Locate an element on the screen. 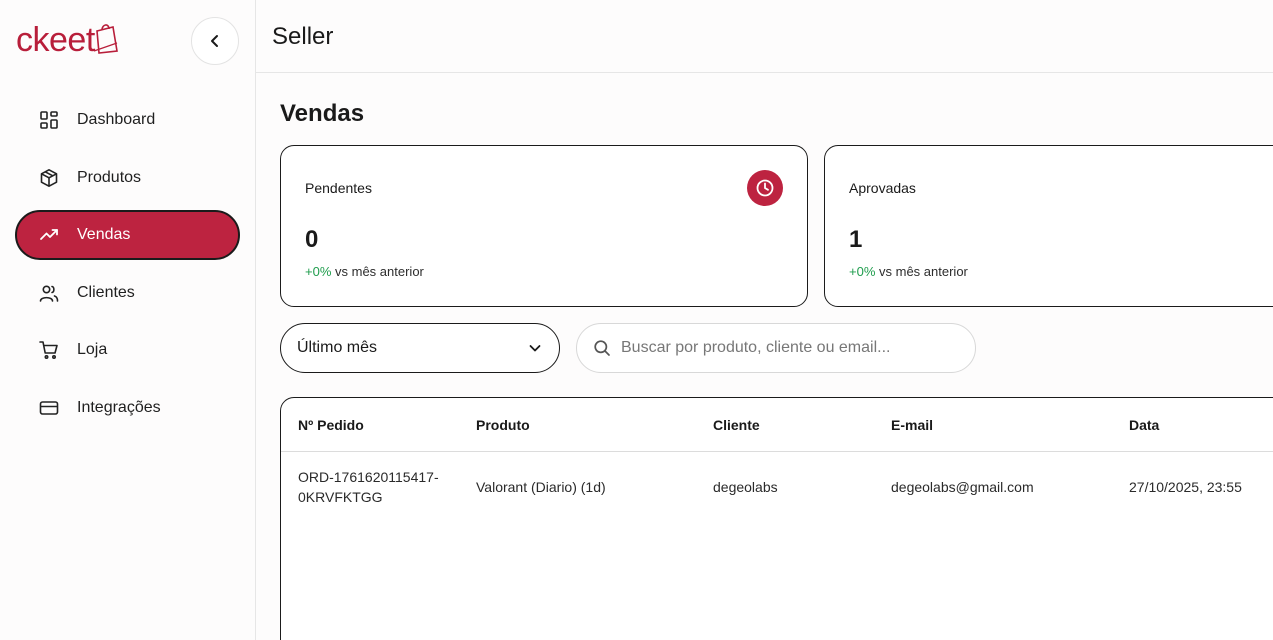 The height and width of the screenshot is (640, 1273). date-cell: 27/10/2025, 23:55 is located at coordinates (1185, 487).